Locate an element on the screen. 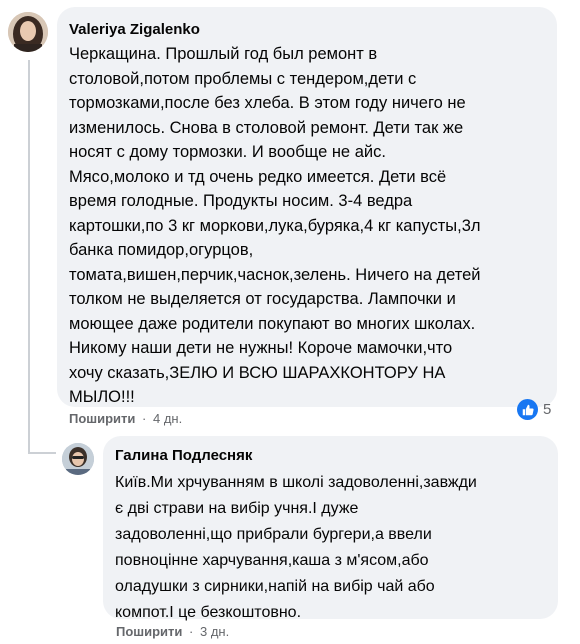 The height and width of the screenshot is (644, 580). share-link: Поширити is located at coordinates (102, 418).